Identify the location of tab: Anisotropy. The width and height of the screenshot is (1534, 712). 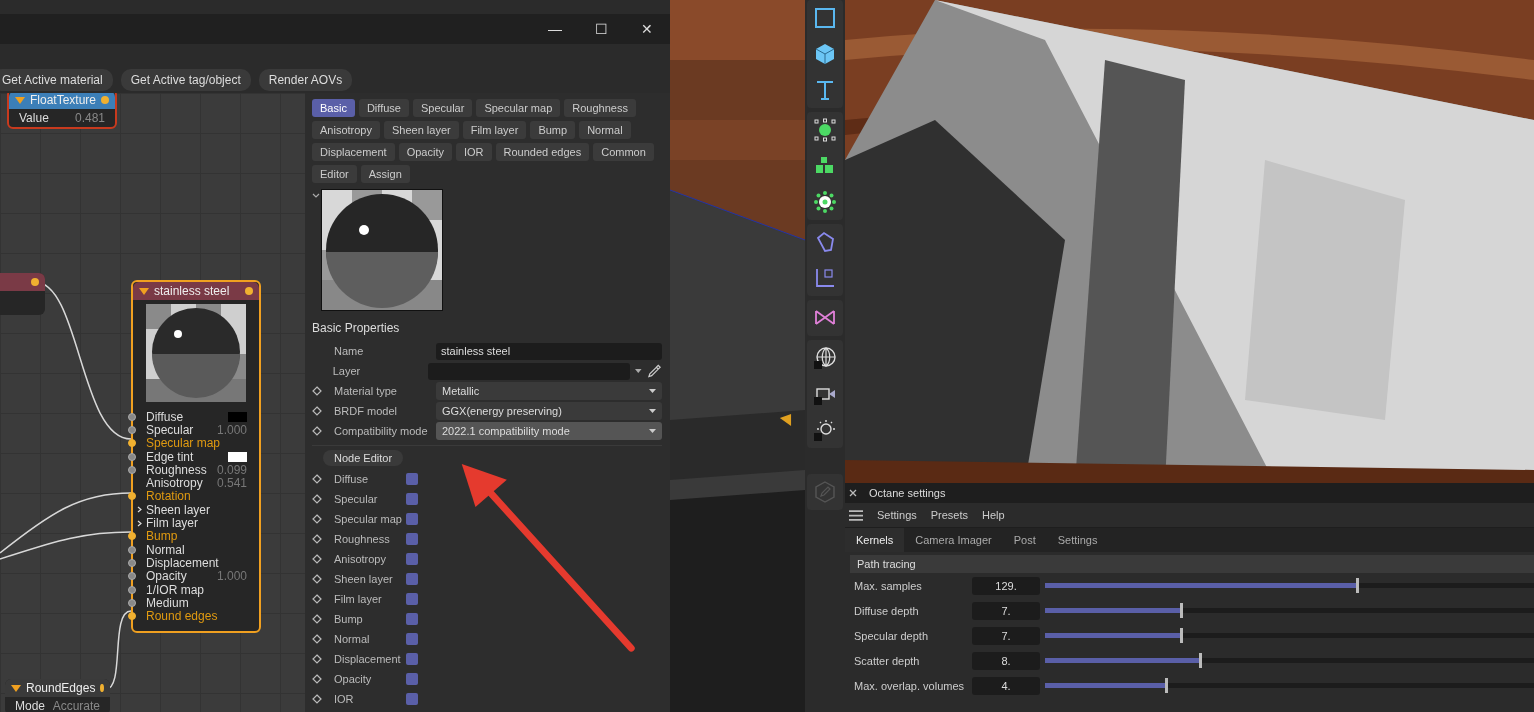
(346, 130).